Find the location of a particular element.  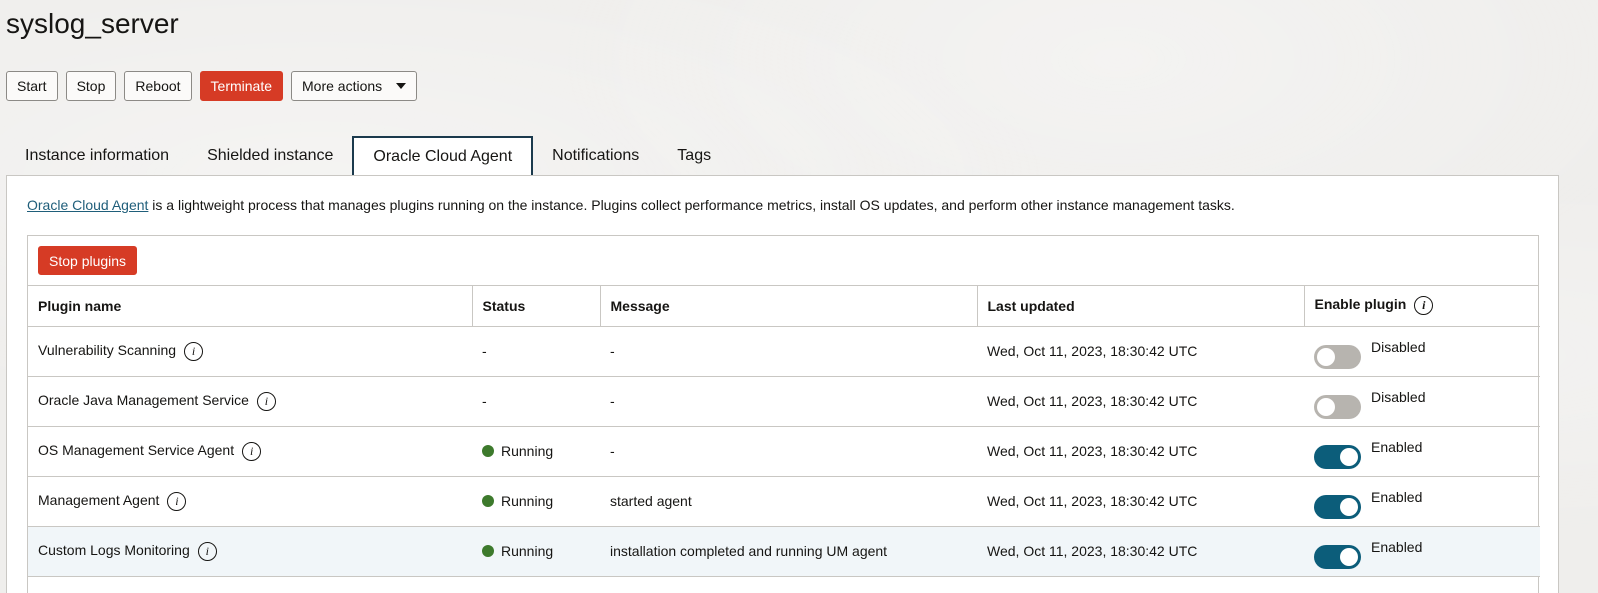

plugin-name-cell: Oracle Java Management Service i is located at coordinates (250, 401).